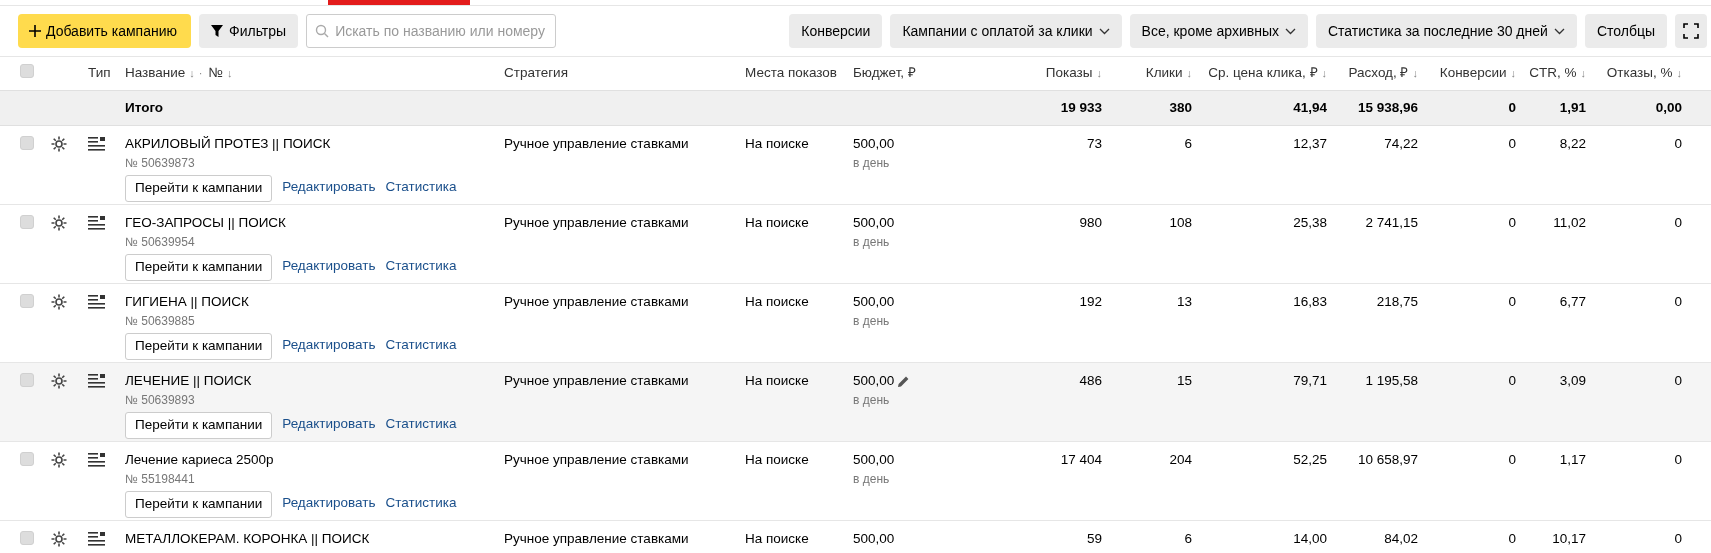  I want to click on pencil-icon, so click(903, 381).